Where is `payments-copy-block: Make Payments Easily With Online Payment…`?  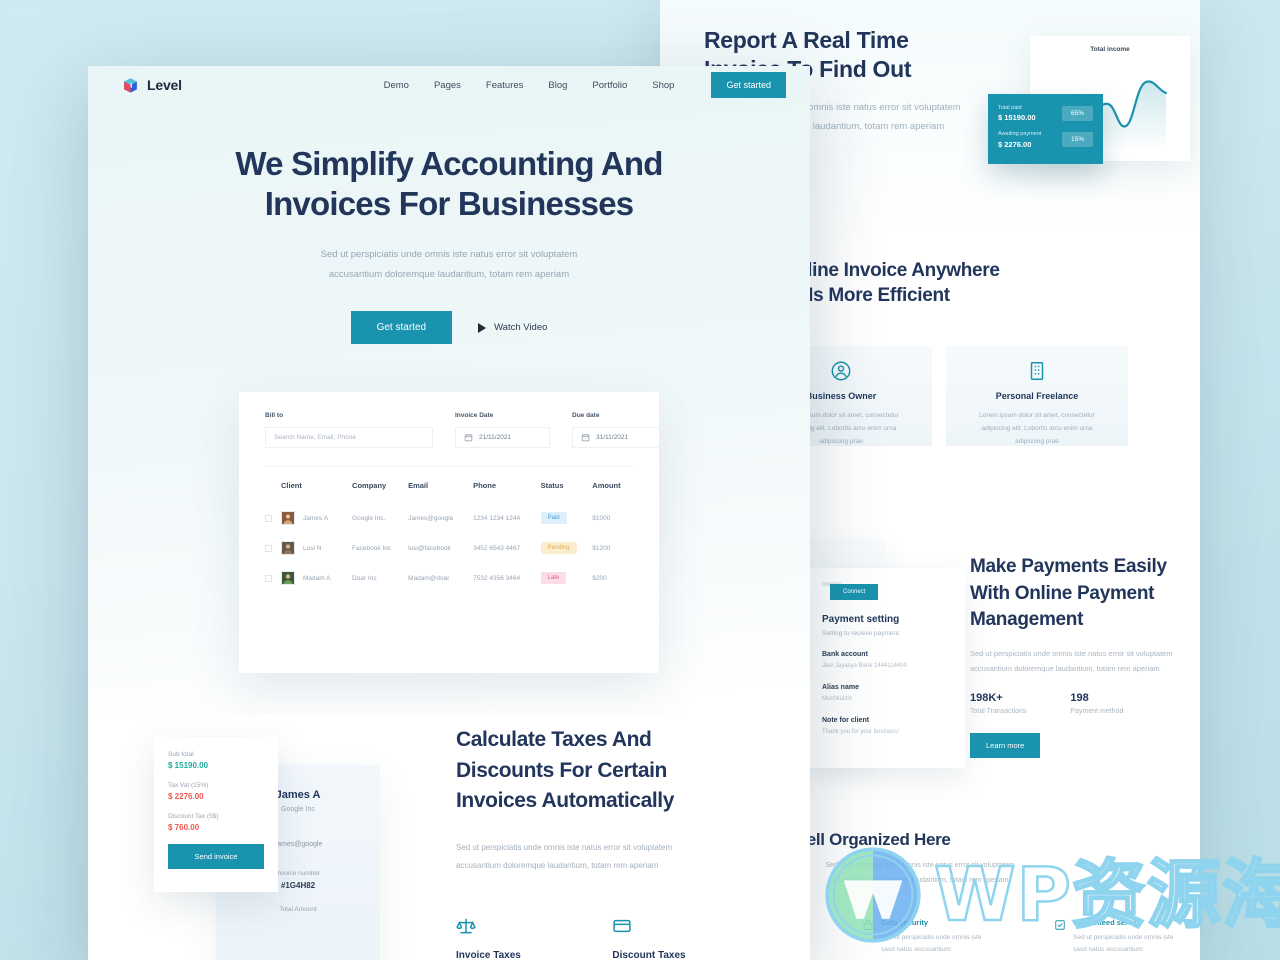 payments-copy-block: Make Payments Easily With Online Payment… is located at coordinates (1085, 656).